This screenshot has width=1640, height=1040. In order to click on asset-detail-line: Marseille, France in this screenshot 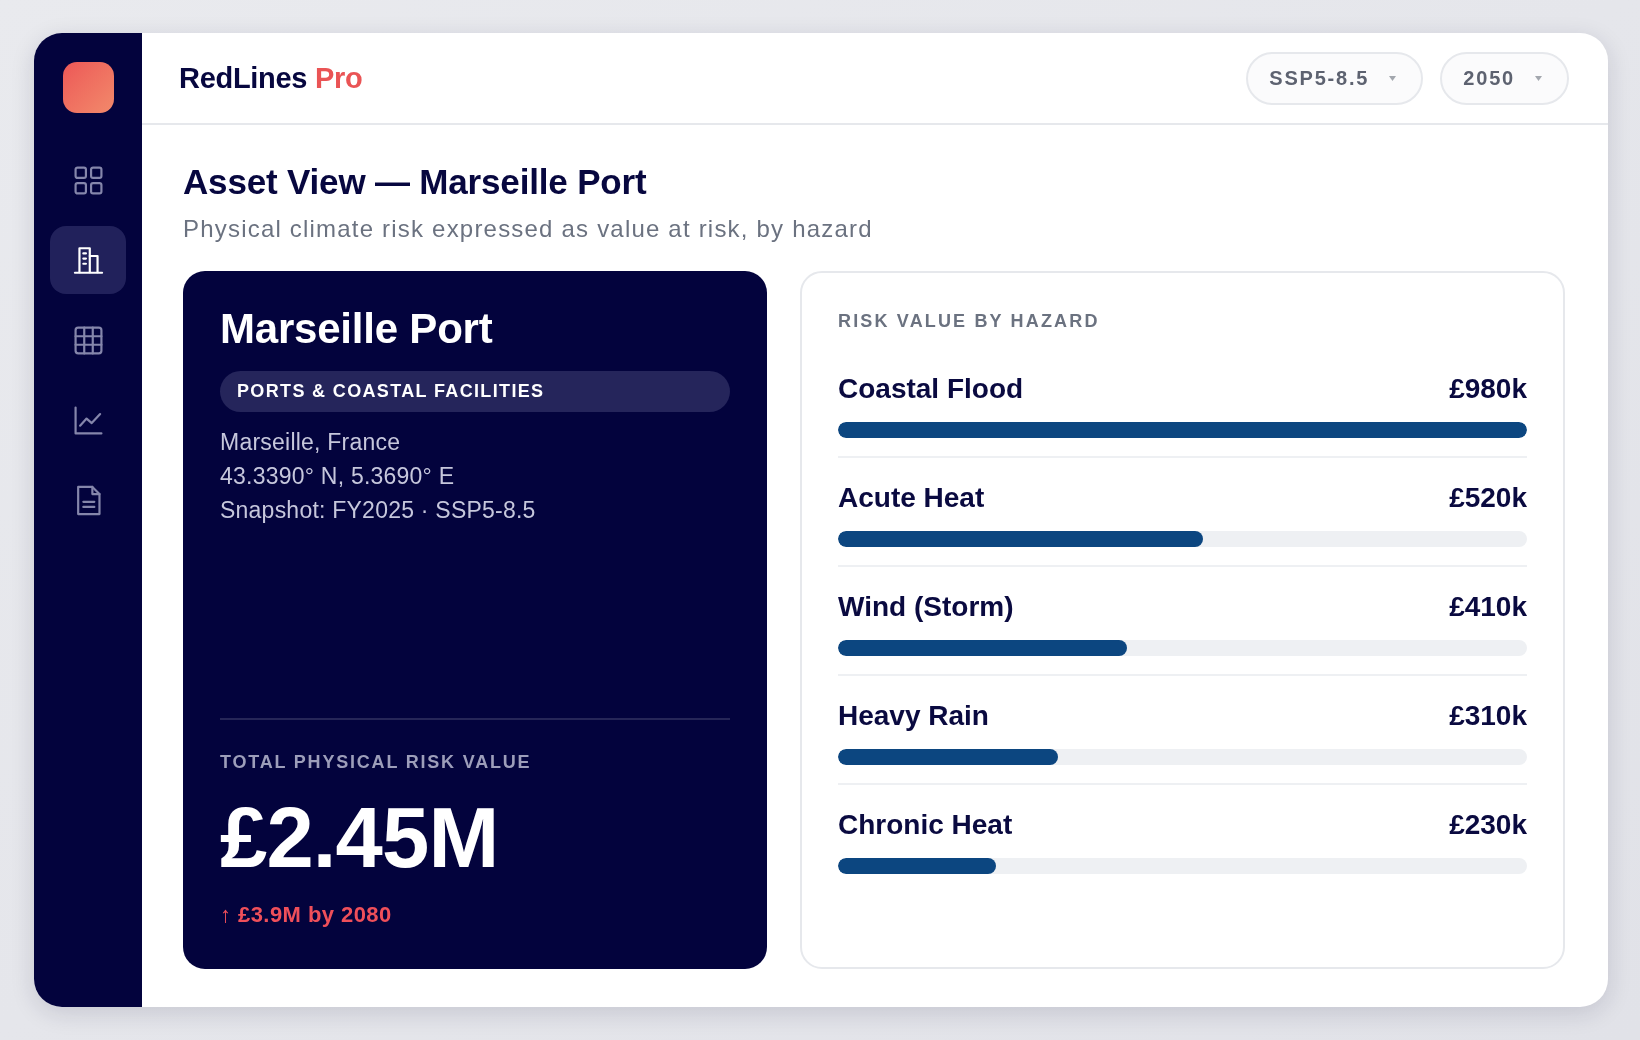, I will do `click(310, 442)`.